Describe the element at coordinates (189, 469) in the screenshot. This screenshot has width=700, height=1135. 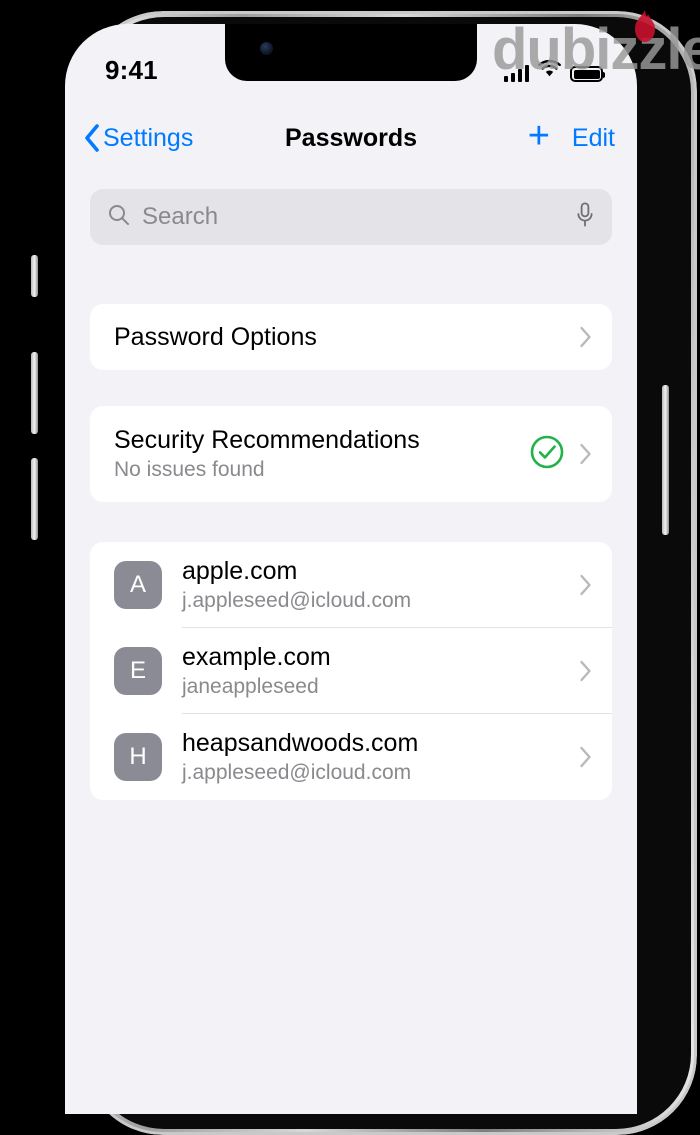
I see `security-recommendations-subtitle: No issues found` at that location.